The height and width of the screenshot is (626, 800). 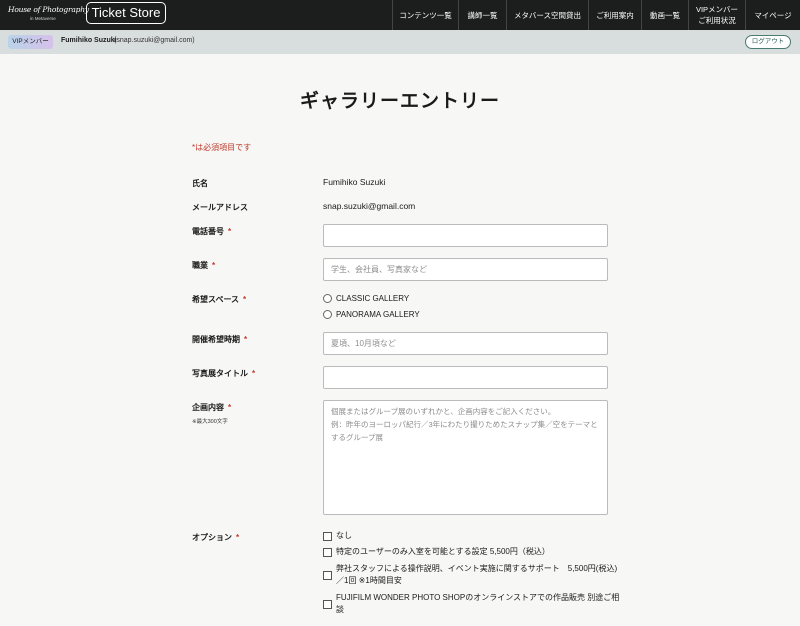 I want to click on plan-label: 企画内容 *, so click(x=211, y=407).